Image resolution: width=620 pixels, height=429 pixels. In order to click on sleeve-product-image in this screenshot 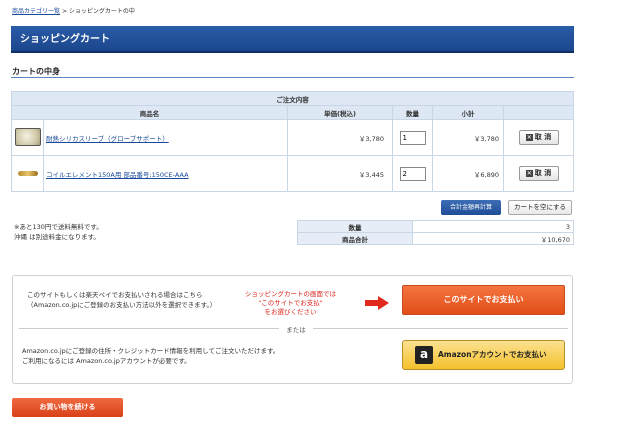, I will do `click(27, 136)`.